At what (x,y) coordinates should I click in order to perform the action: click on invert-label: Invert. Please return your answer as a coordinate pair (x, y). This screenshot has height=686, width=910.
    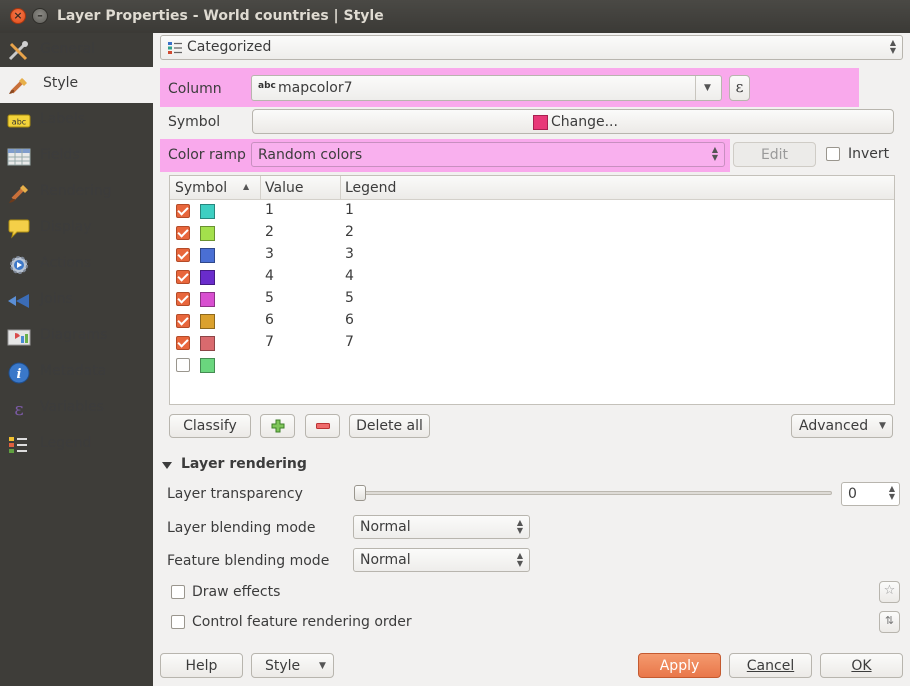
    Looking at the image, I should click on (869, 154).